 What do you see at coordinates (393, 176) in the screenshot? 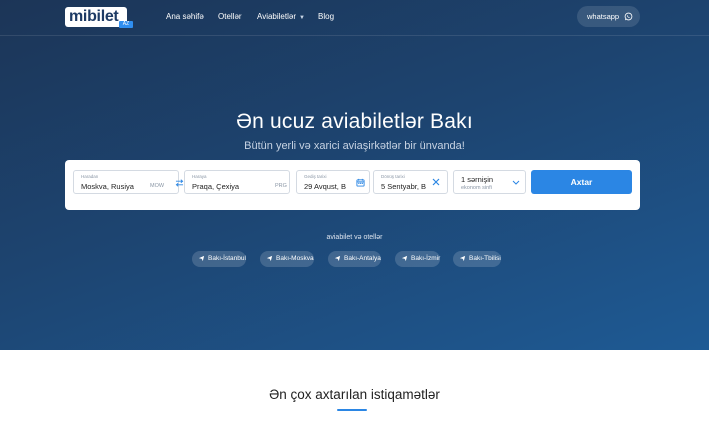
I see `return-label: Dönüş tarixi` at bounding box center [393, 176].